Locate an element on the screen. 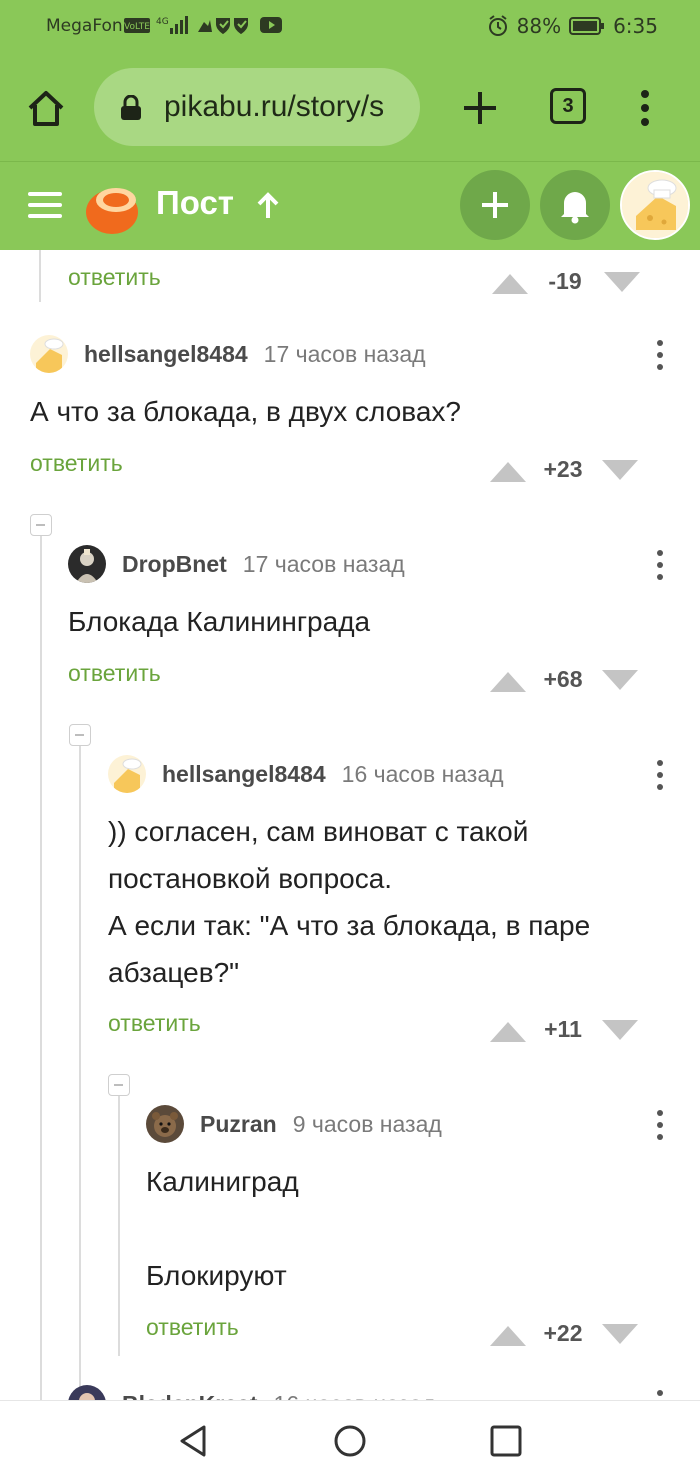 The height and width of the screenshot is (1478, 700). vote-controls: +23 is located at coordinates (580, 472).